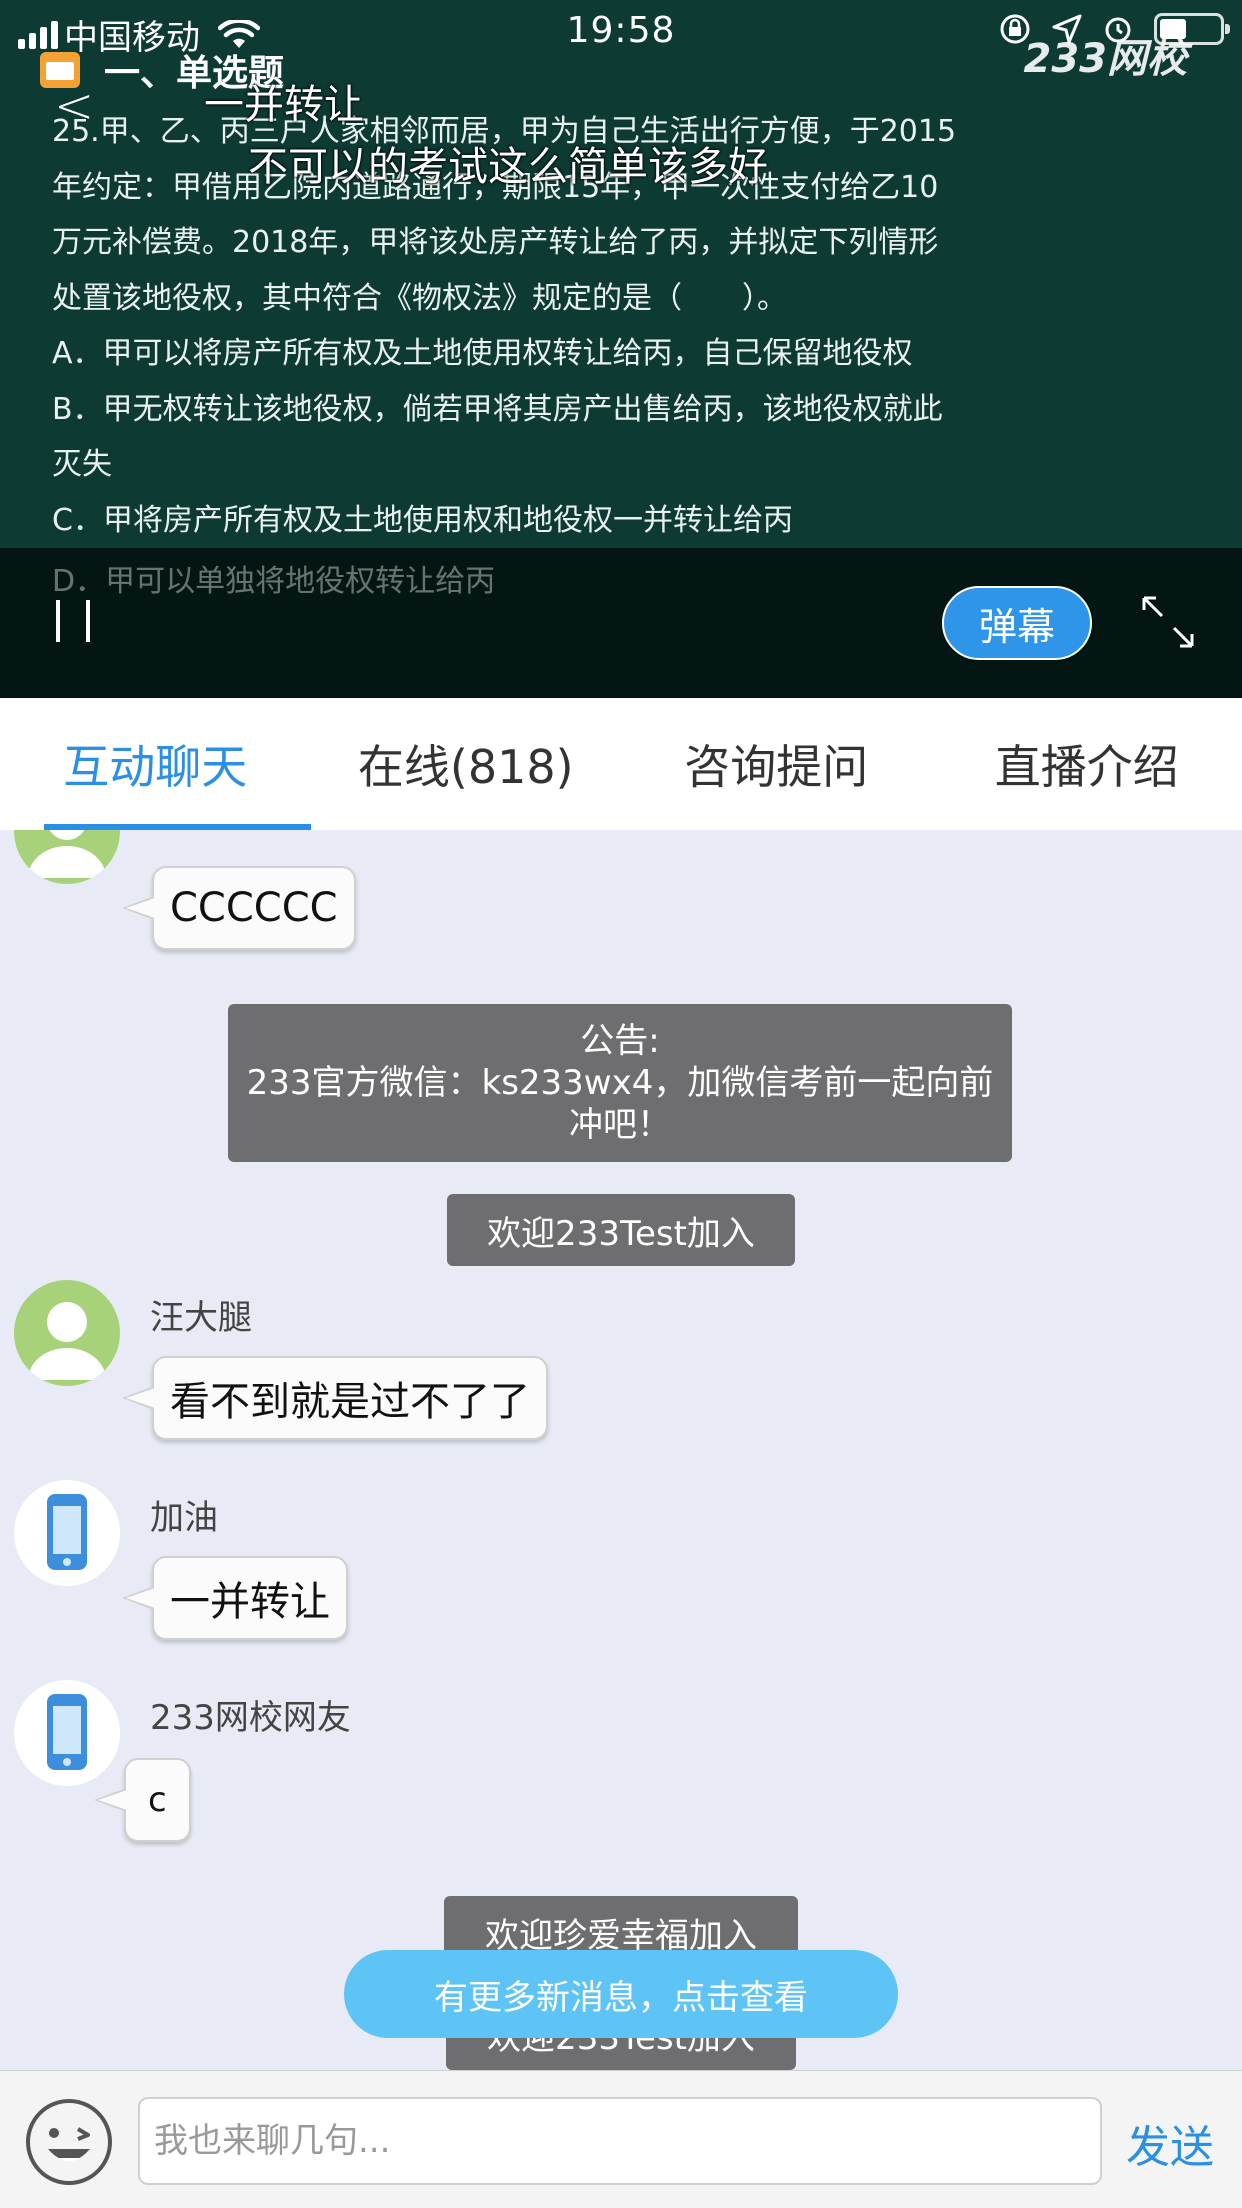 Image resolution: width=1242 pixels, height=2208 pixels. What do you see at coordinates (335, 1398) in the screenshot?
I see `chat-bubble: 看不到就是过不了了` at bounding box center [335, 1398].